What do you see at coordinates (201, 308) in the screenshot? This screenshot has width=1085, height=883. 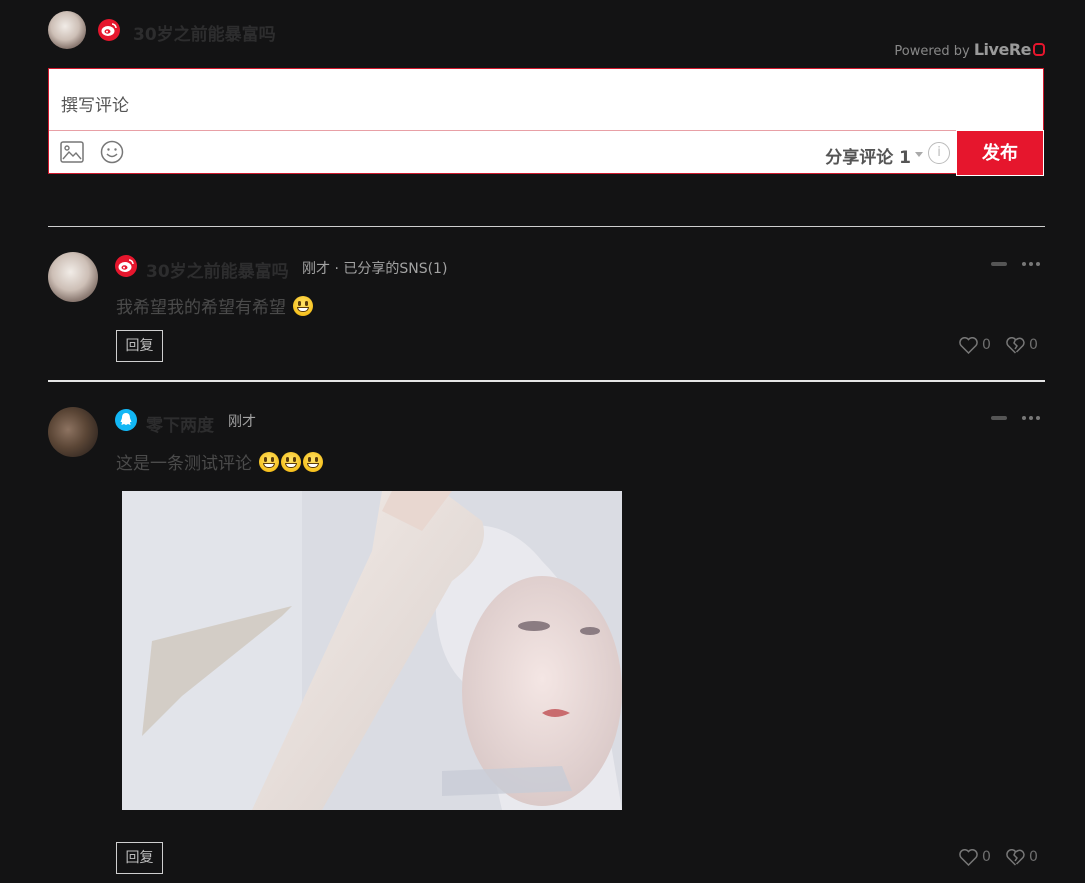 I see `comment-body: 我希望我的希望有希望` at bounding box center [201, 308].